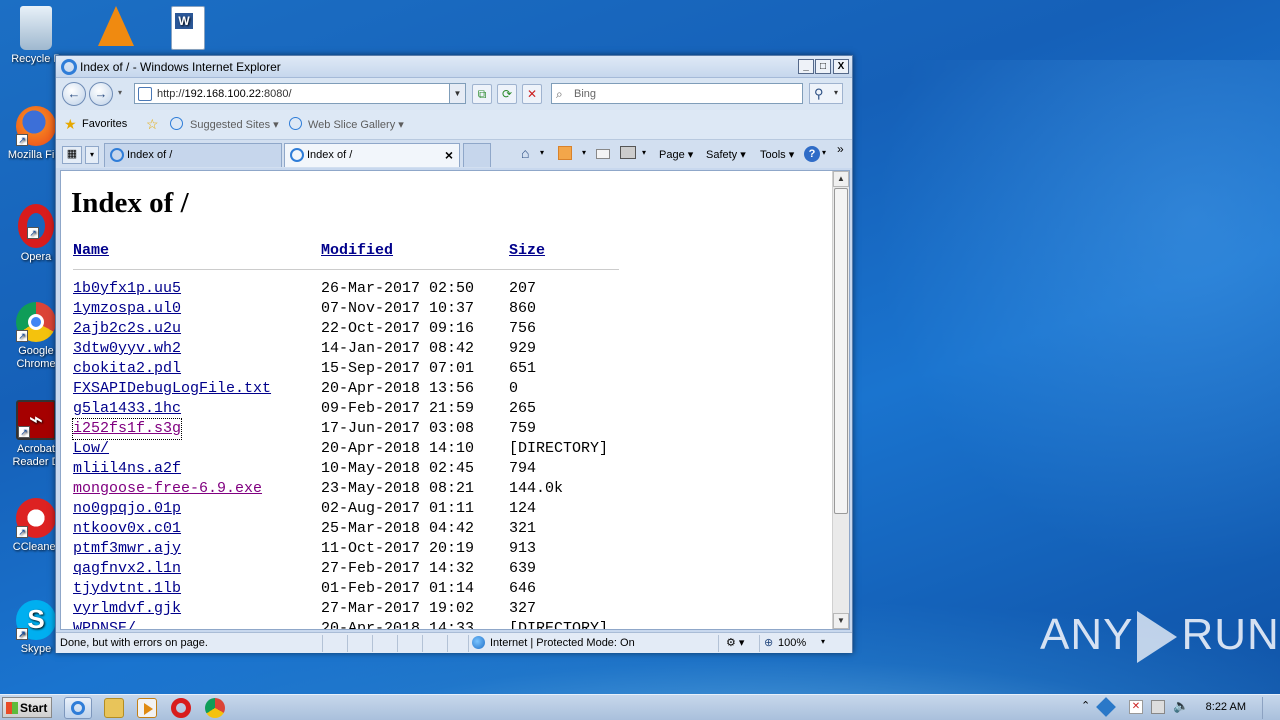 Image resolution: width=1280 pixels, height=720 pixels. I want to click on tab-close-icon: ×, so click(449, 155).